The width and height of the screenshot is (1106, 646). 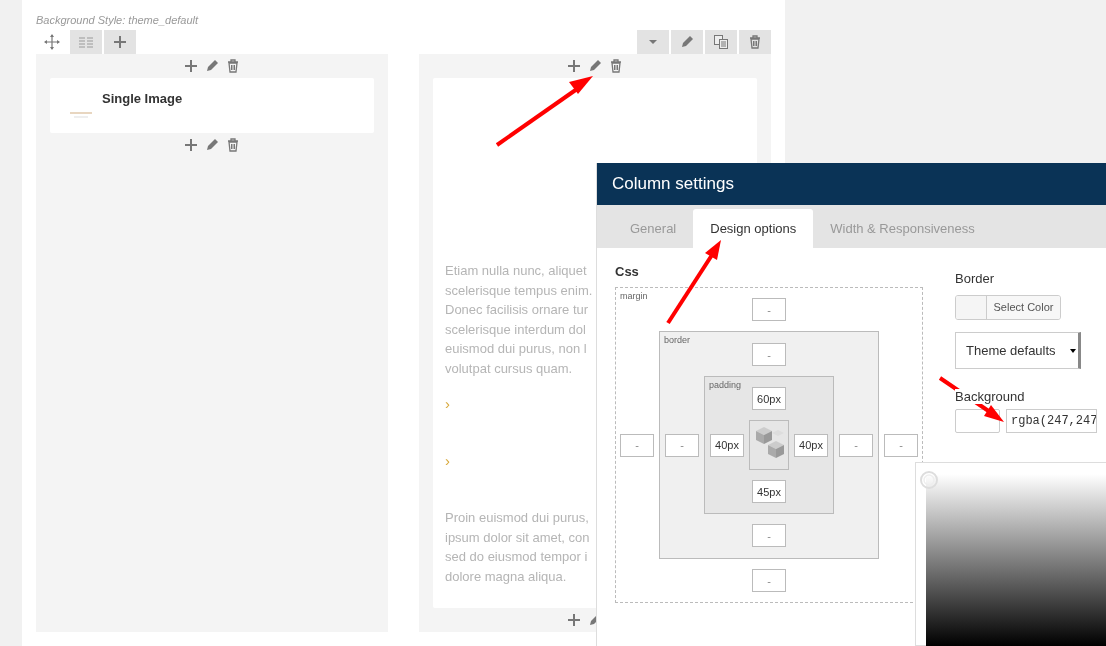 I want to click on text-line: Proin euismod dui purus,, so click(x=517, y=518).